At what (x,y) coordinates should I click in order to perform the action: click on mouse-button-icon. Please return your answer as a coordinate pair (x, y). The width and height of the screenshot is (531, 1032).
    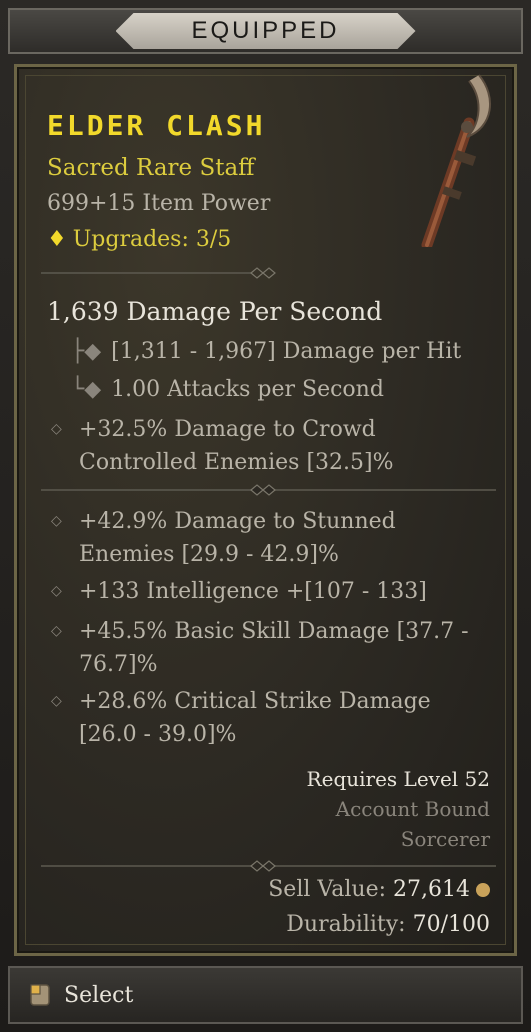
    Looking at the image, I should click on (40, 995).